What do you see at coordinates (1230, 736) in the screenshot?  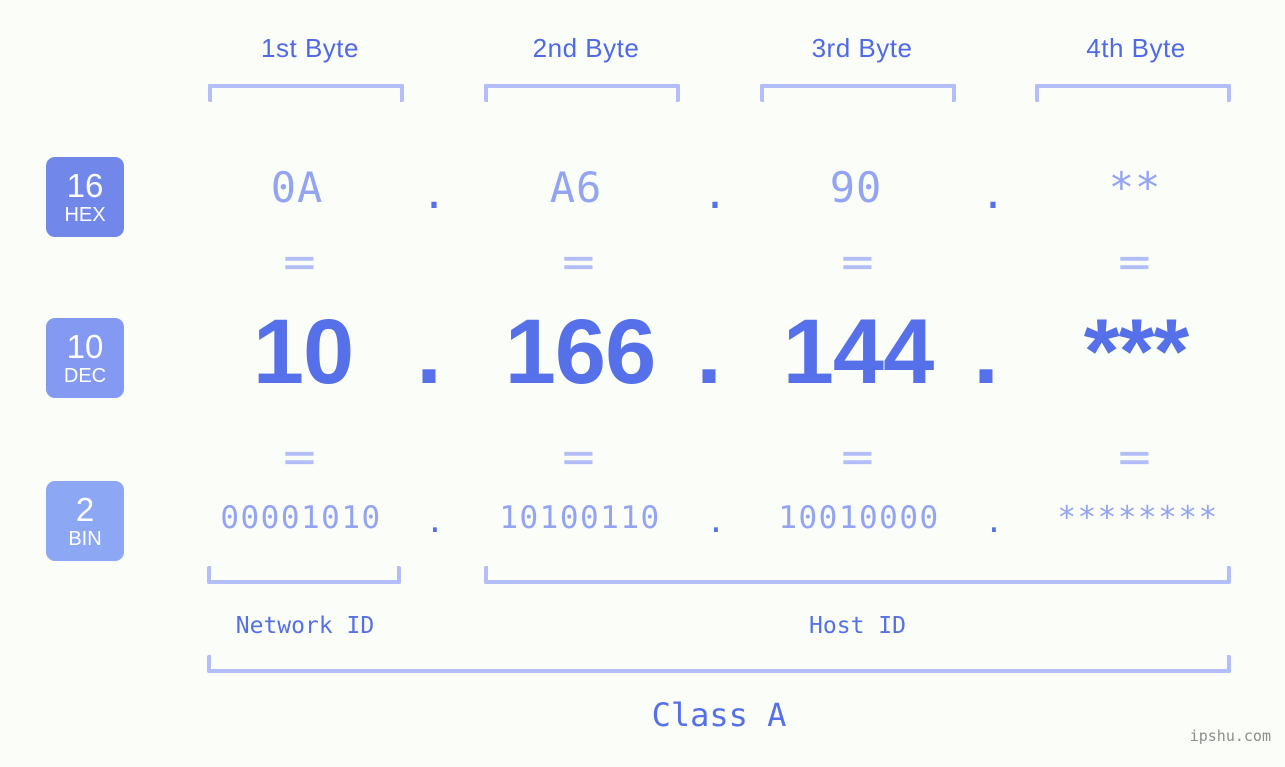 I see `site-watermark: ipshu.com` at bounding box center [1230, 736].